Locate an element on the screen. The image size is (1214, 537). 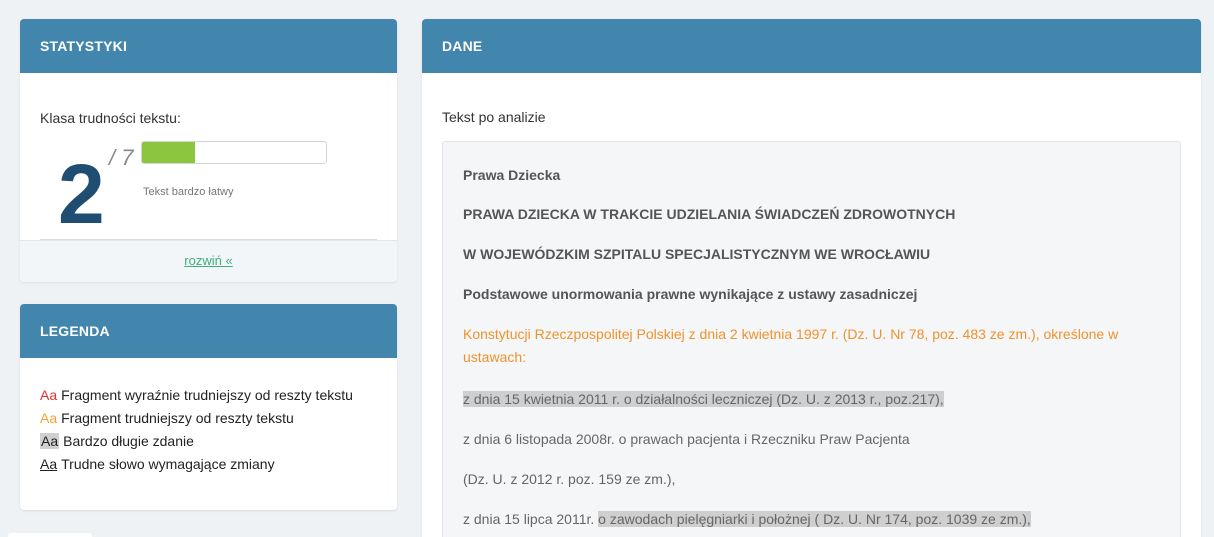
expand-link: rozwiń « is located at coordinates (208, 260).